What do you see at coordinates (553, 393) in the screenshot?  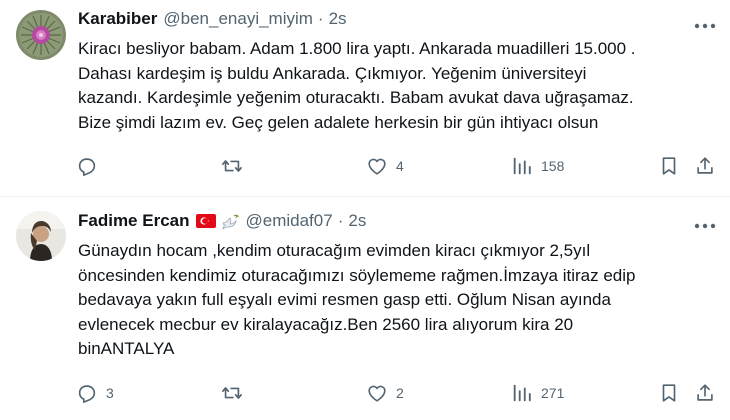 I see `view-count: 271` at bounding box center [553, 393].